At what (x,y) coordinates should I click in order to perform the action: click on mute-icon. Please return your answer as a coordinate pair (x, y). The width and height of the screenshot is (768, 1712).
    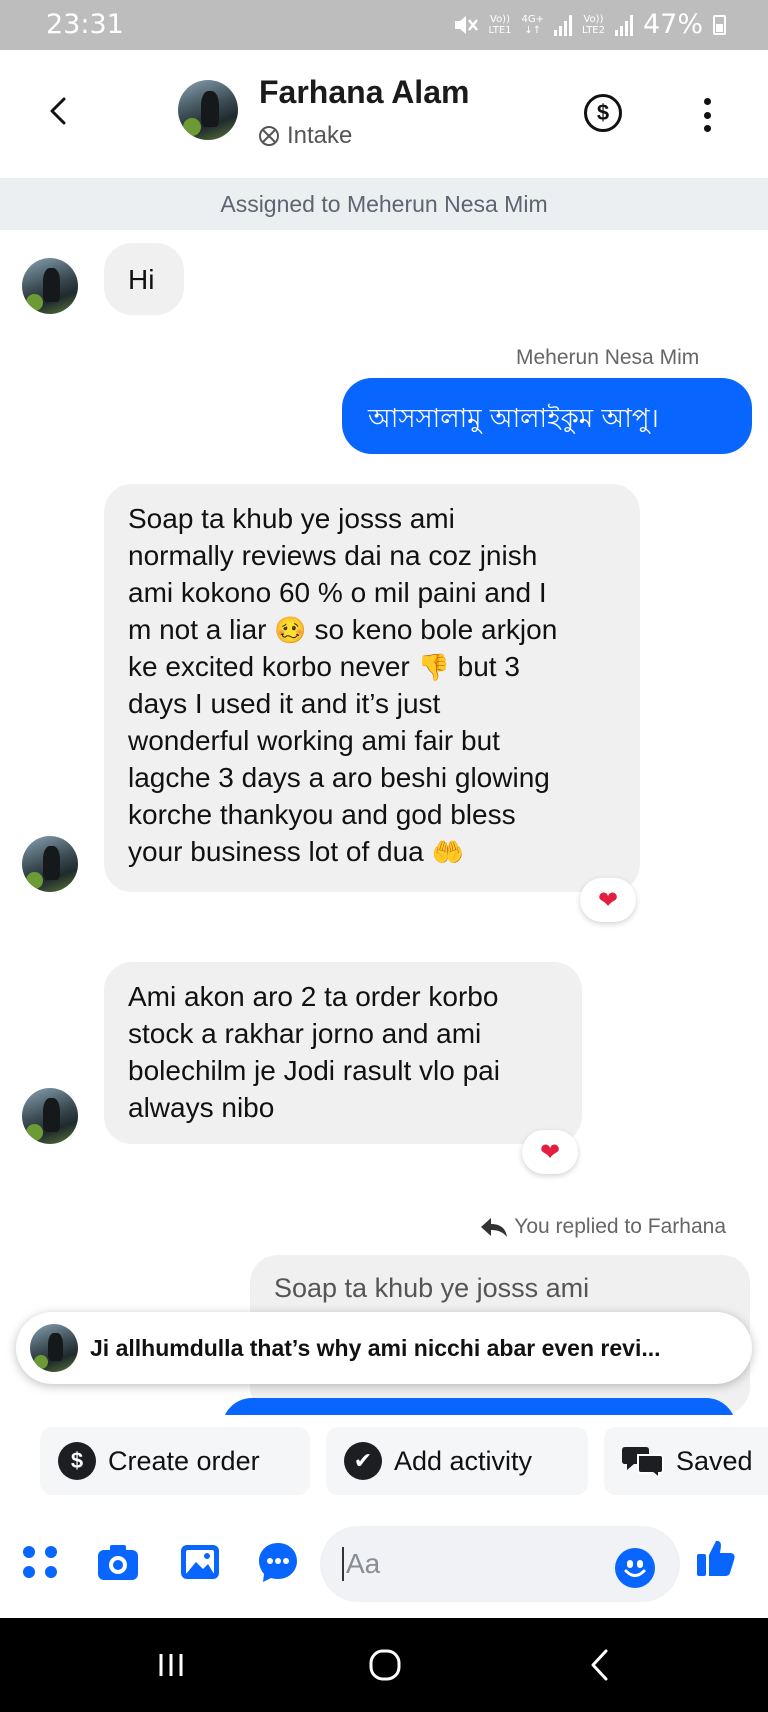
    Looking at the image, I should click on (466, 24).